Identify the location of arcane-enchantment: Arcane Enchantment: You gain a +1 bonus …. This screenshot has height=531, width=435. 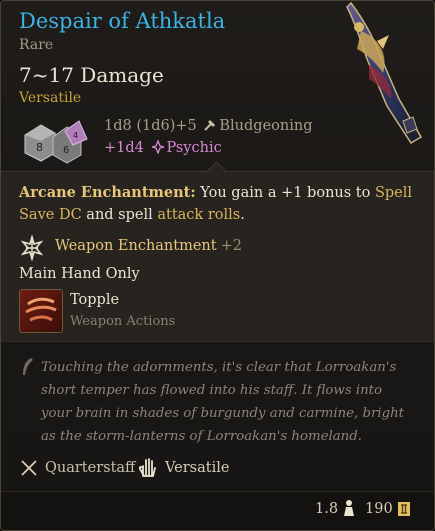
(219, 204).